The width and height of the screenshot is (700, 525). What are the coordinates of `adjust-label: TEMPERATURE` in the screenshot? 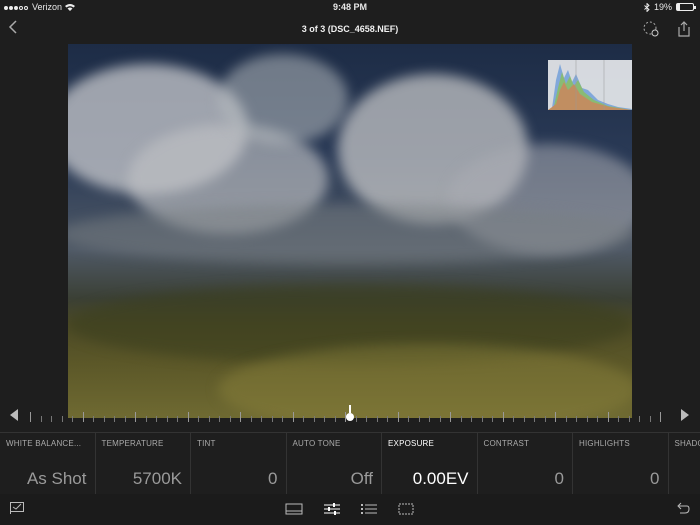 It's located at (132, 443).